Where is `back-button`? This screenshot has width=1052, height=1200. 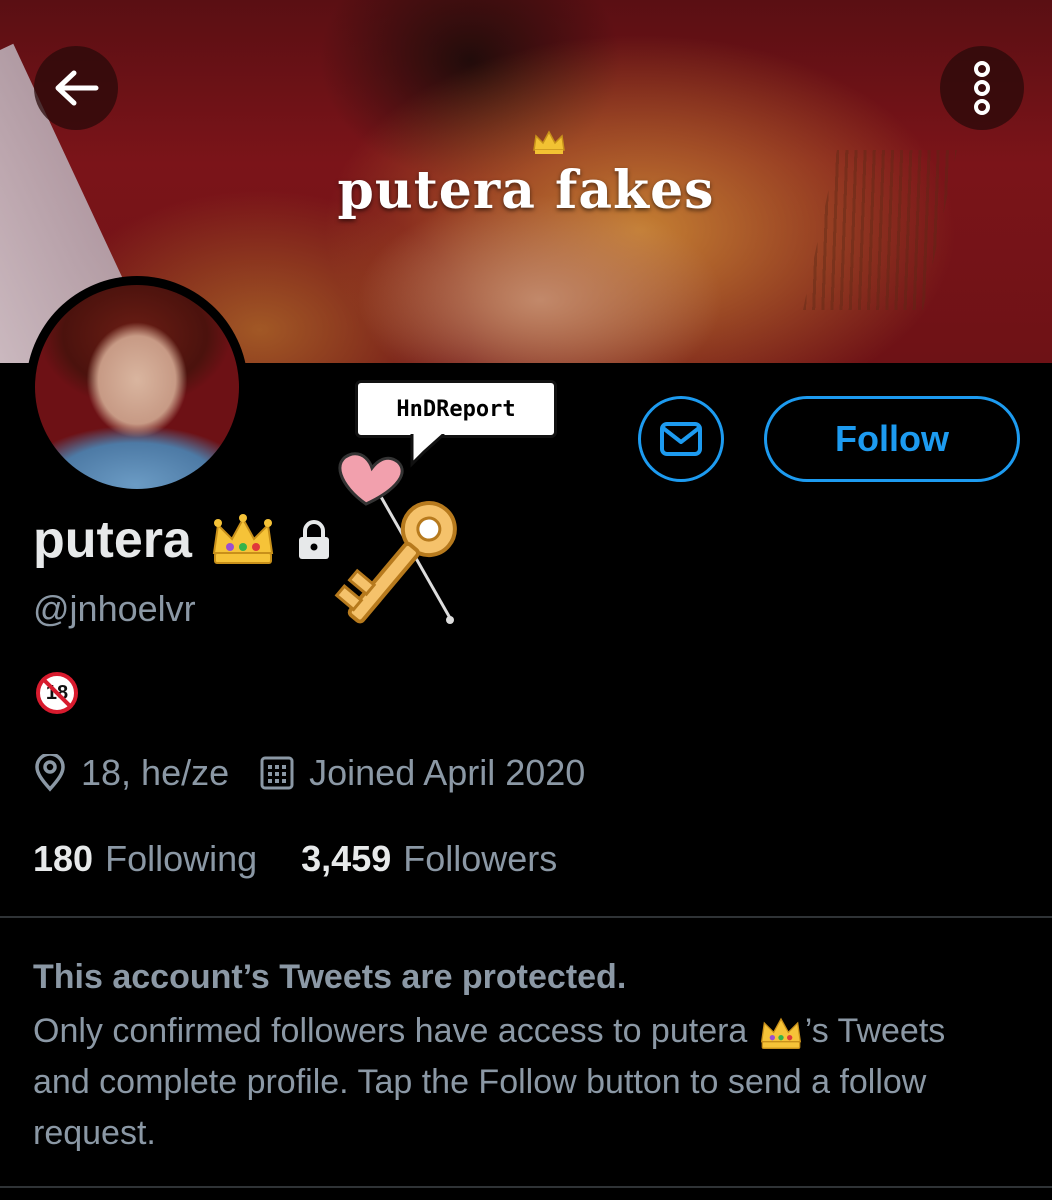 back-button is located at coordinates (76, 88).